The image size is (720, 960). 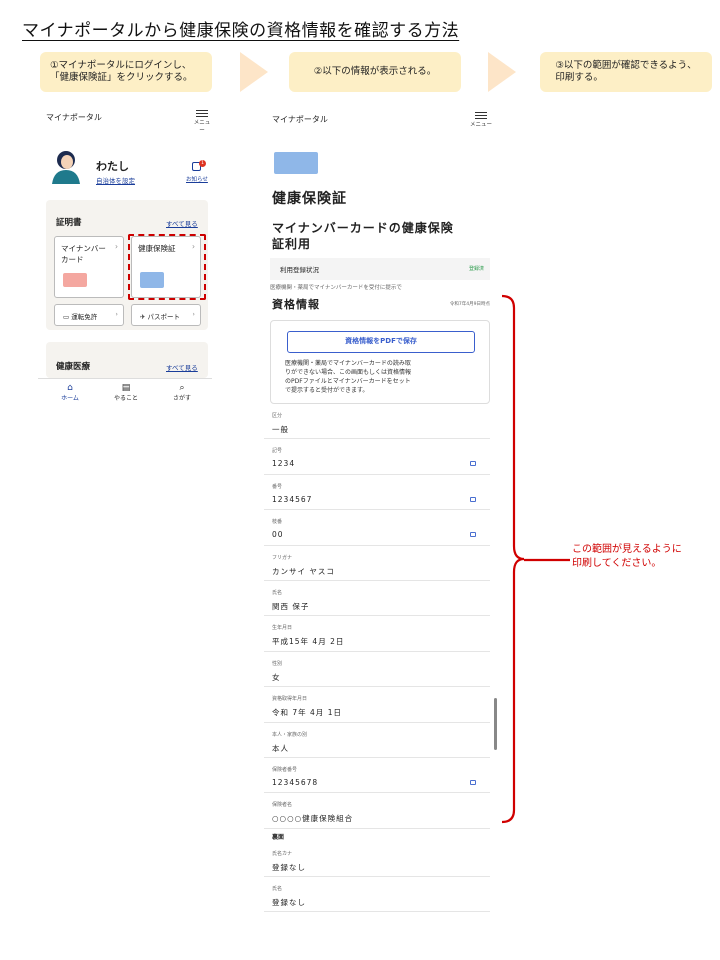 I want to click on qualification-heading: 資格情報, so click(x=296, y=304).